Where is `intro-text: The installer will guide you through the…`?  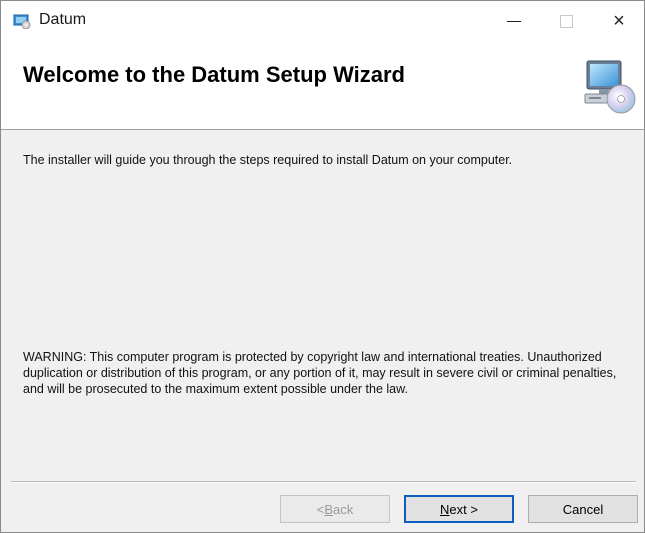 intro-text: The installer will guide you through the… is located at coordinates (268, 160).